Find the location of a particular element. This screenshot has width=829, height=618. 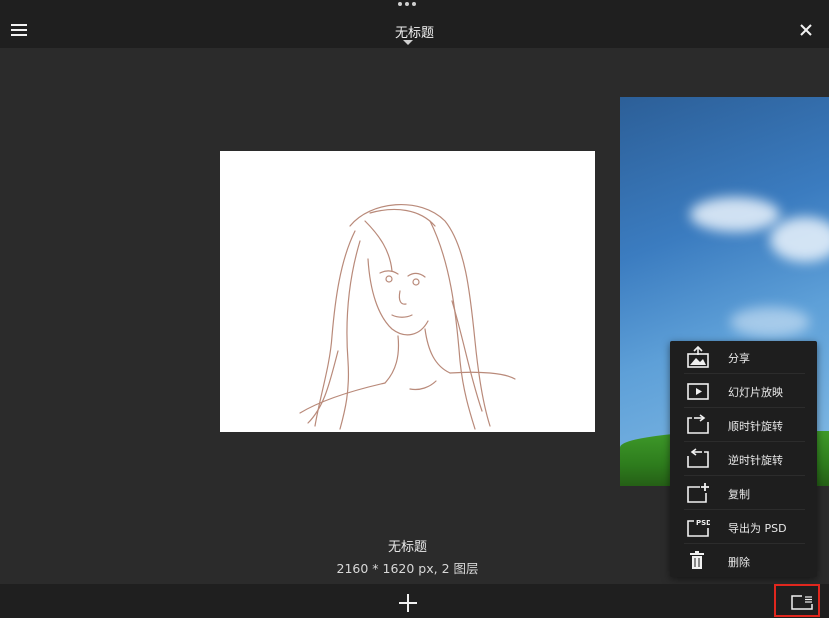

duplicate-icon is located at coordinates (698, 493).